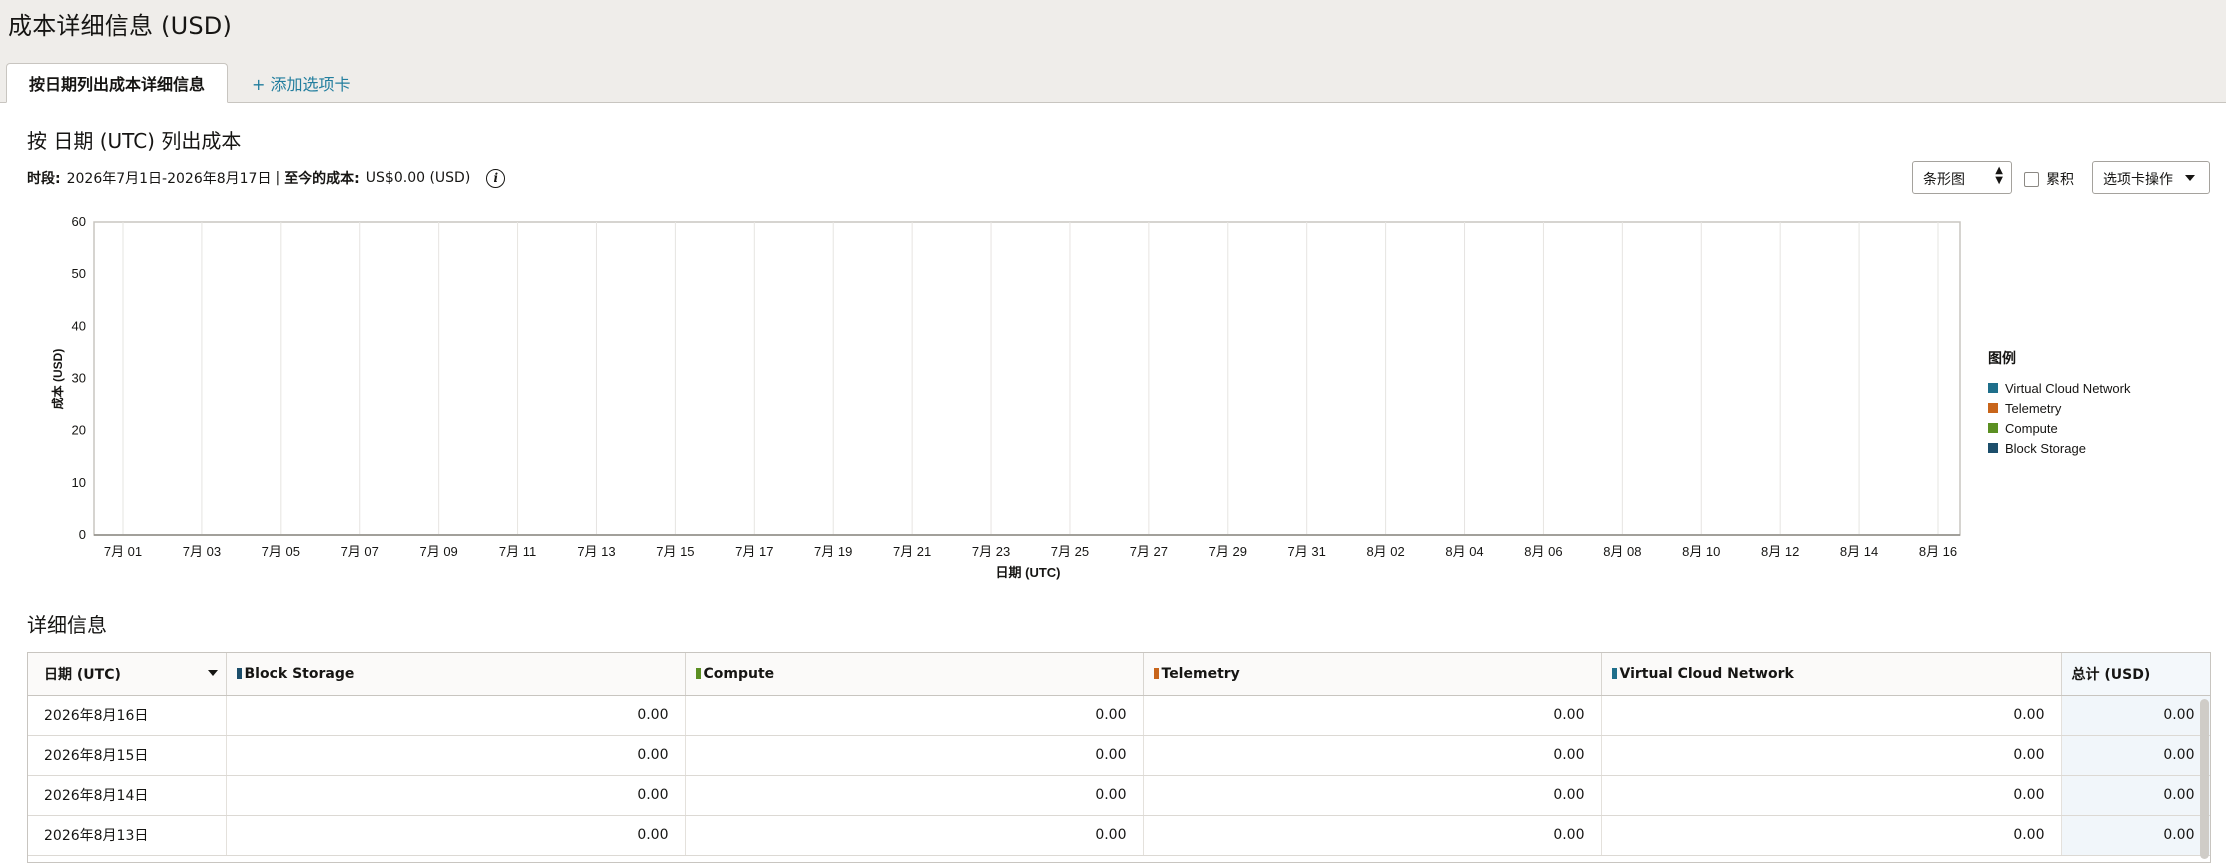 This screenshot has height=863, width=2226. I want to click on table-scrollbar, so click(2204, 779).